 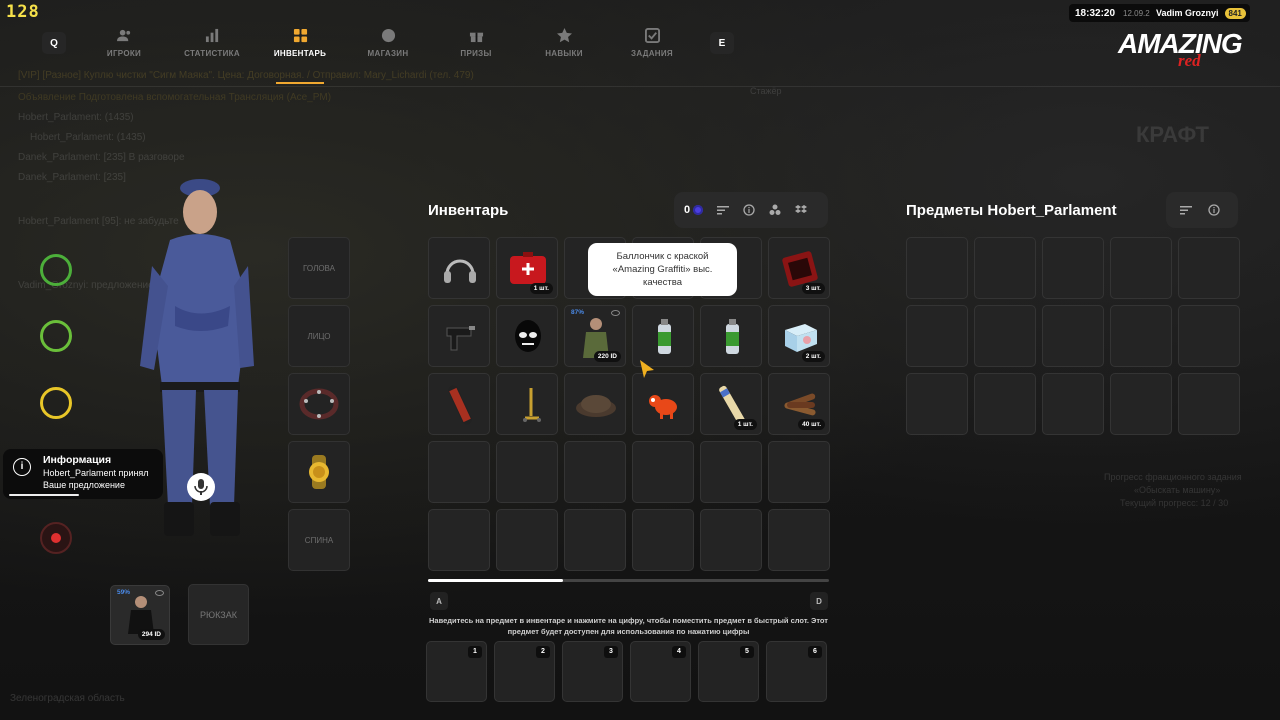 What do you see at coordinates (439, 601) in the screenshot?
I see `scroll-left-key: A` at bounding box center [439, 601].